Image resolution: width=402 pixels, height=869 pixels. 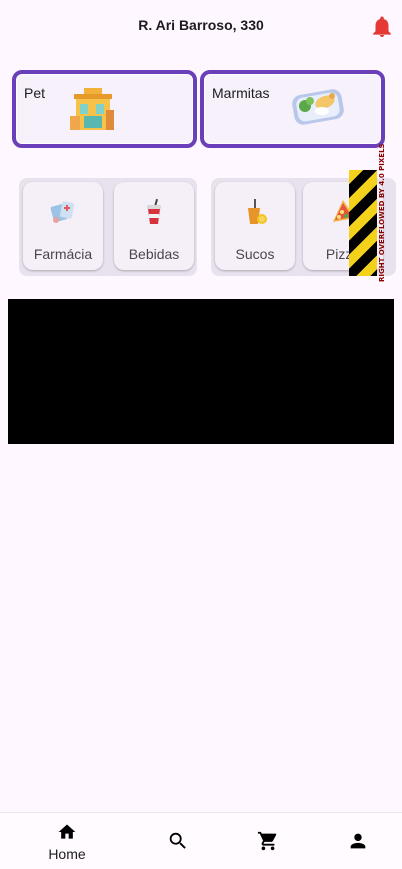 What do you see at coordinates (67, 854) in the screenshot?
I see `nav-home-label: Home` at bounding box center [67, 854].